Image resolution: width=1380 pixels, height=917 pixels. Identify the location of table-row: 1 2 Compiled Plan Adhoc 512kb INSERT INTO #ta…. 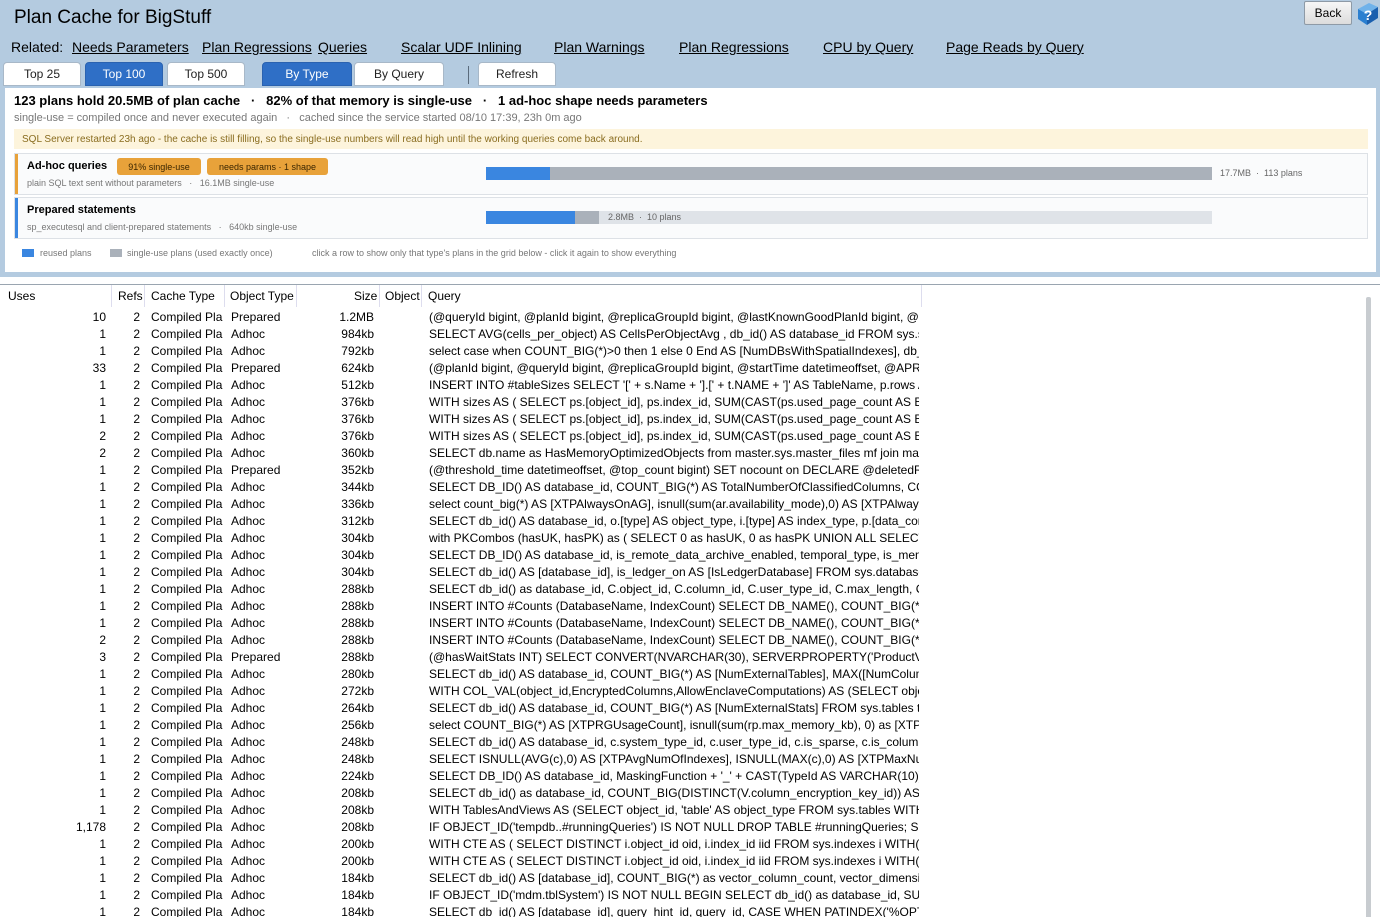
(670, 385).